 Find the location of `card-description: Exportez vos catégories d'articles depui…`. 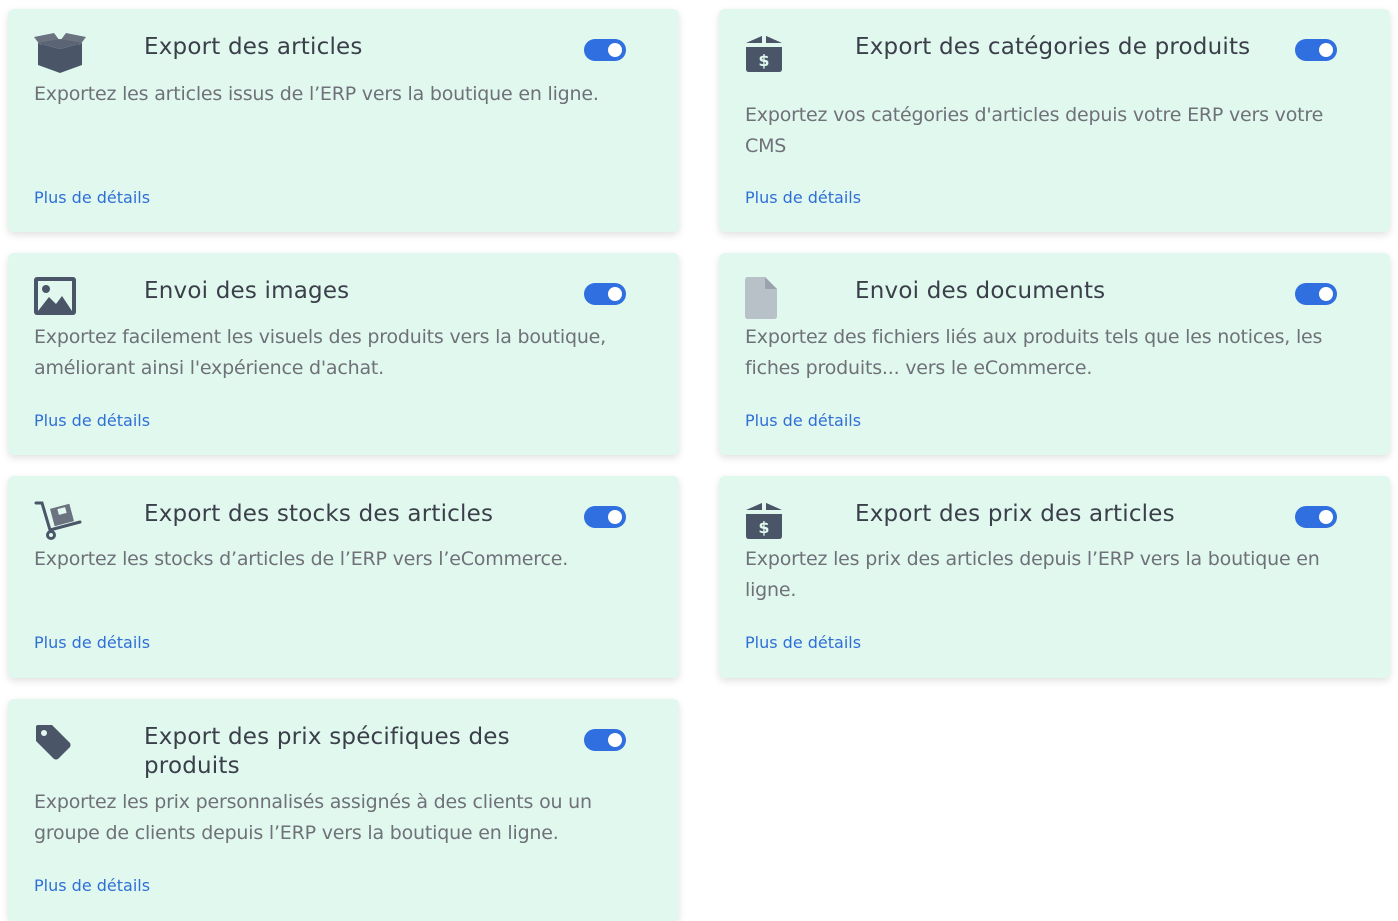

card-description: Exportez vos catégories d'articles depui… is located at coordinates (1034, 130).